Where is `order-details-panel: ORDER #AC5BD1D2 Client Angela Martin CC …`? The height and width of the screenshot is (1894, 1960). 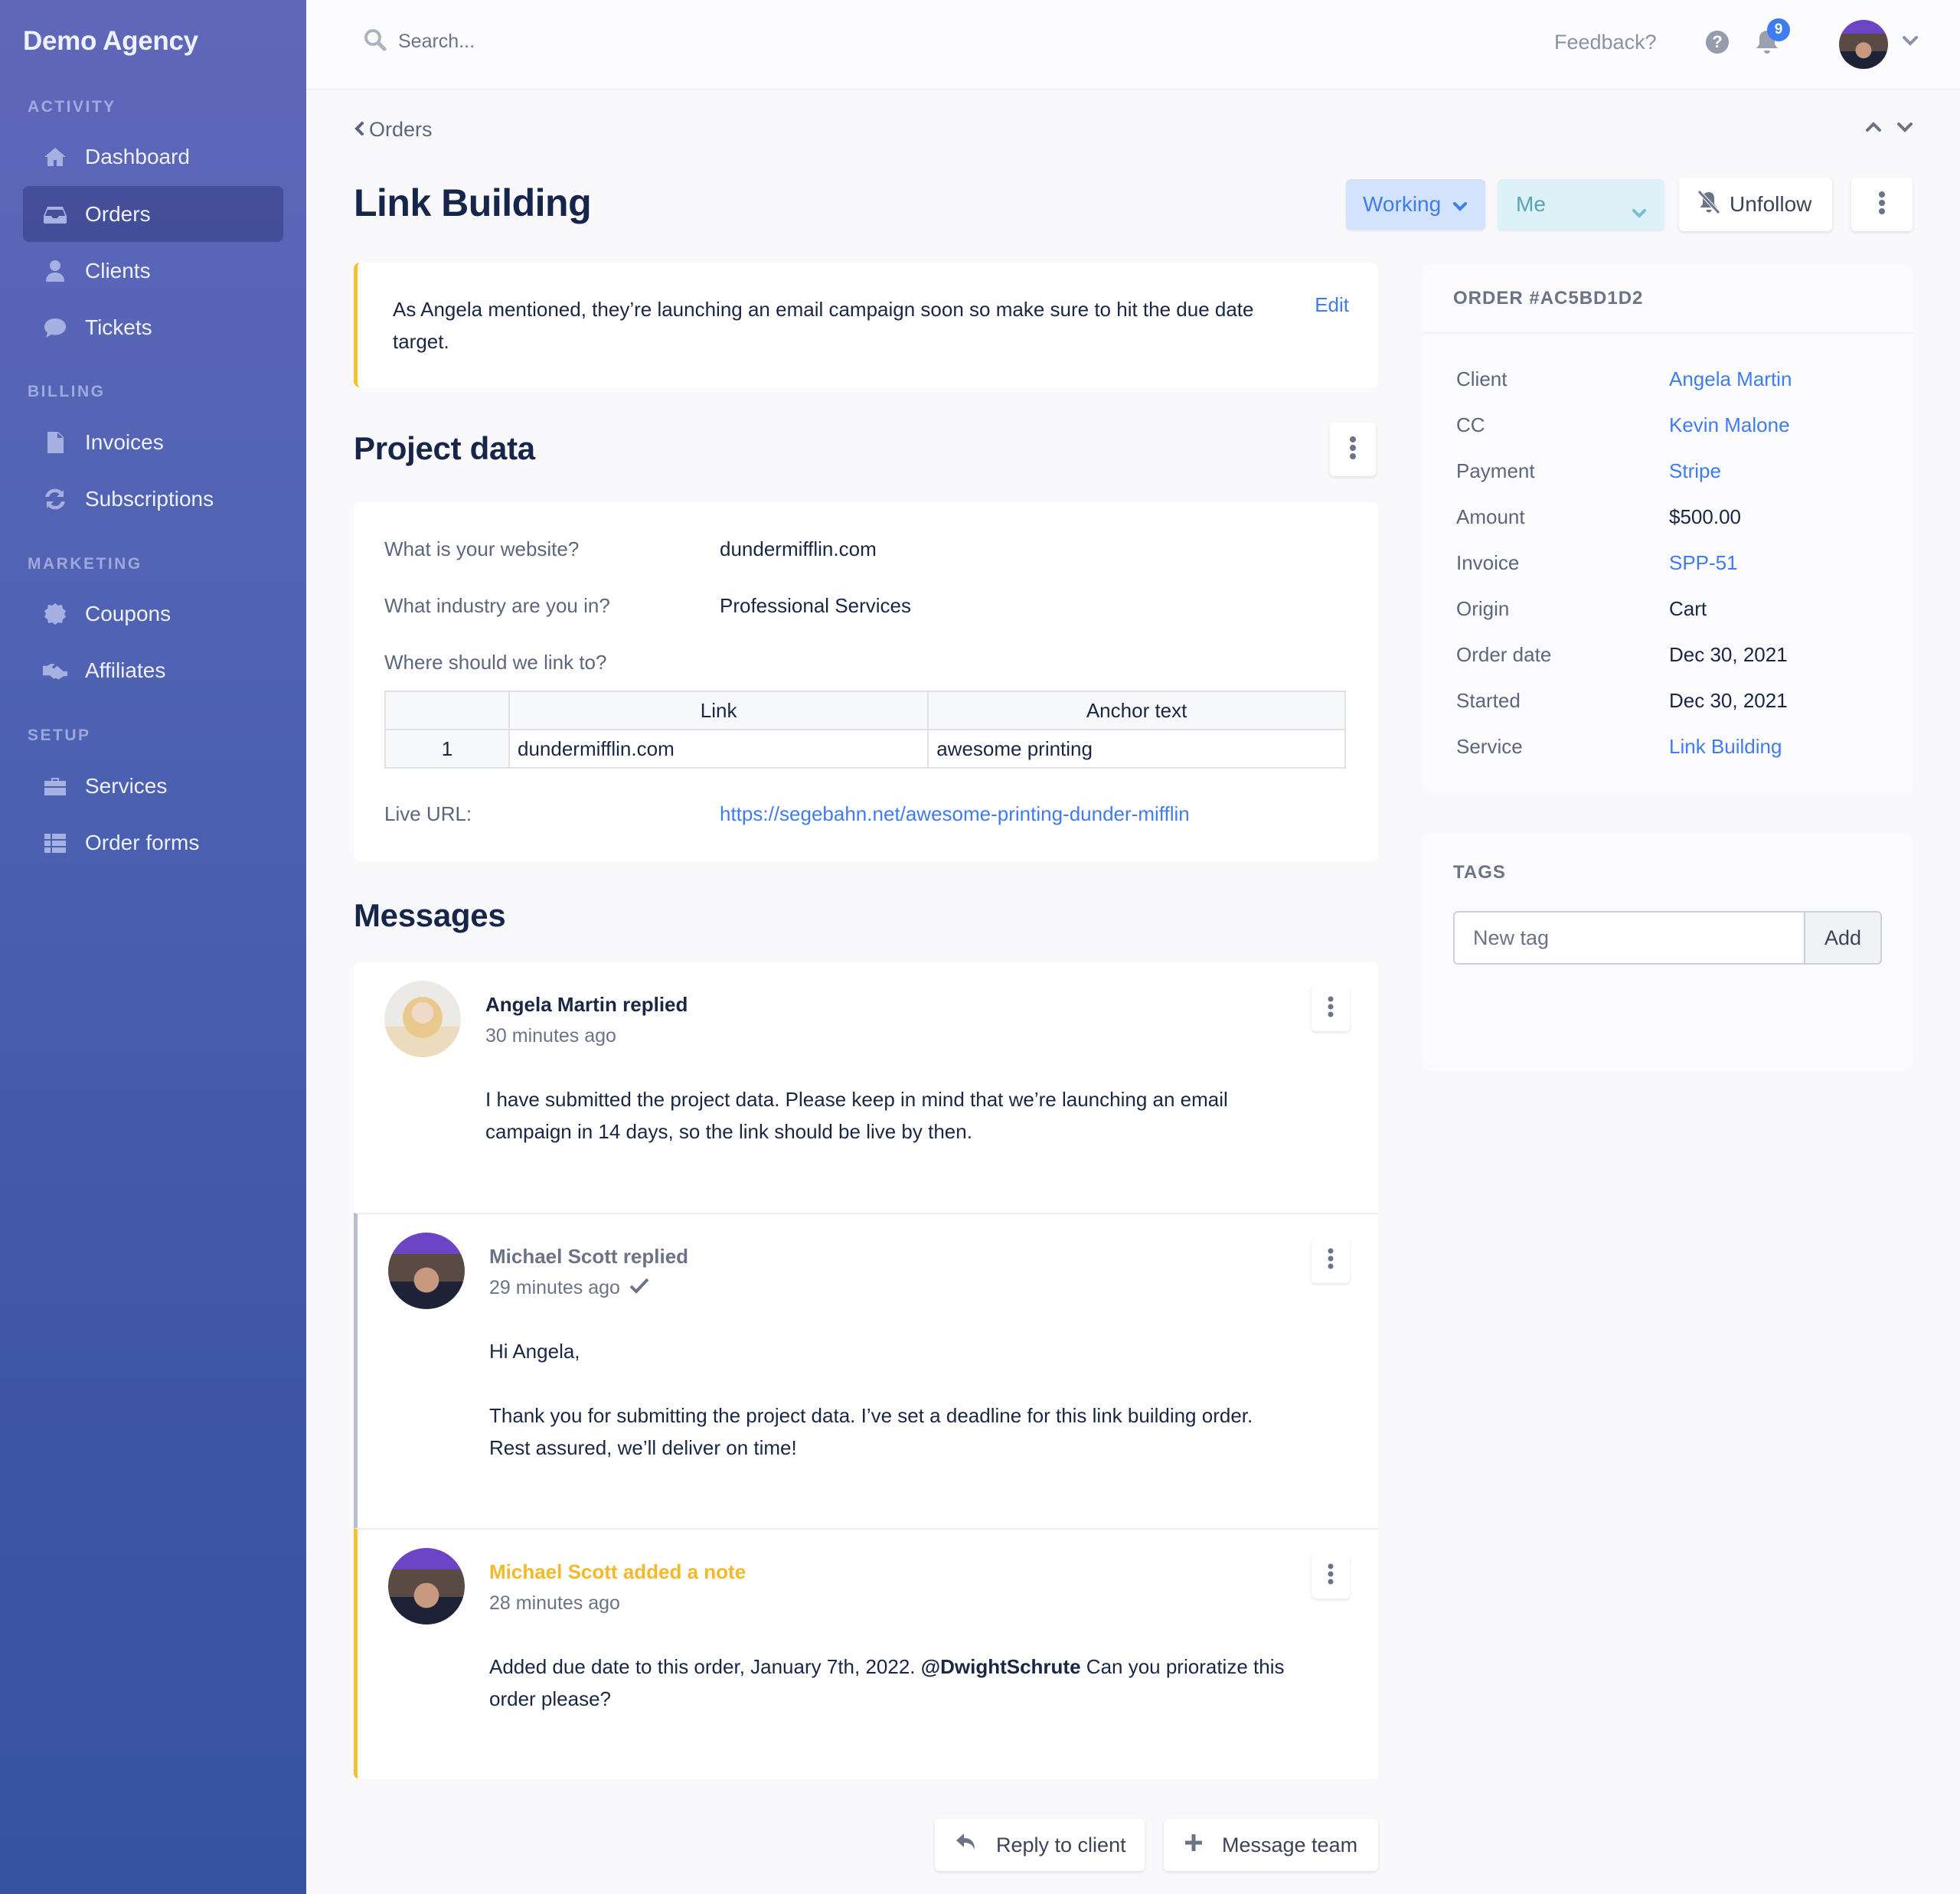 order-details-panel: ORDER #AC5BD1D2 Client Angela Martin CC … is located at coordinates (1668, 529).